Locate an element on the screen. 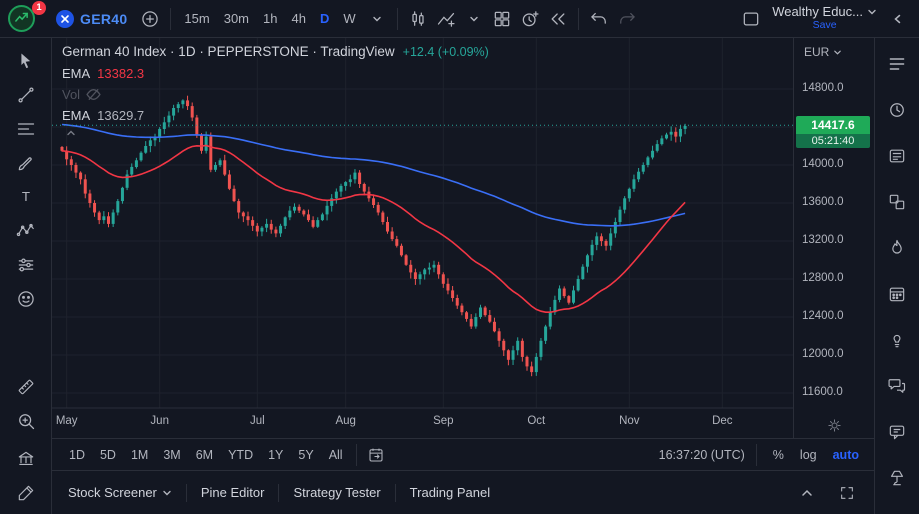 The width and height of the screenshot is (919, 514). fullscreen-button is located at coordinates (847, 493).